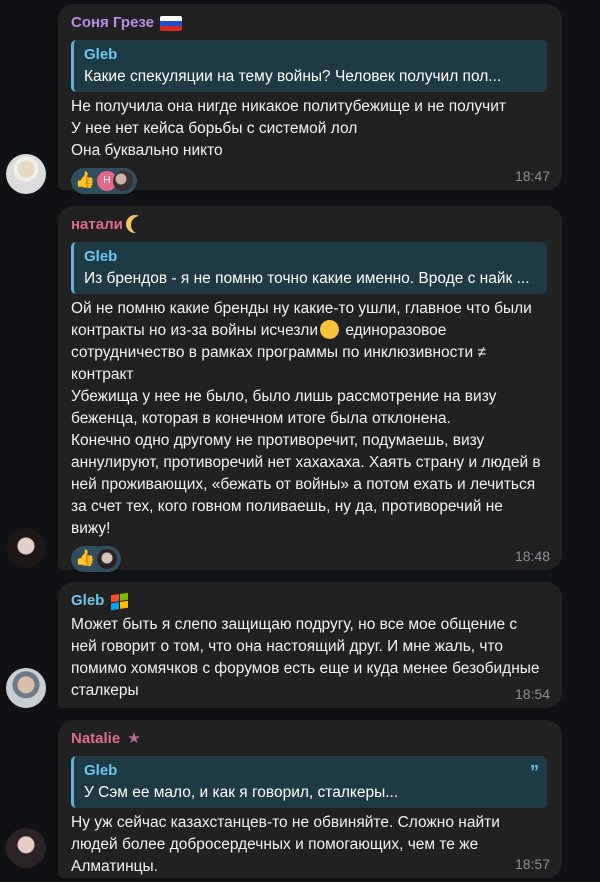 This screenshot has height=882, width=600. What do you see at coordinates (309, 739) in the screenshot?
I see `sender-name: Natalie ★` at bounding box center [309, 739].